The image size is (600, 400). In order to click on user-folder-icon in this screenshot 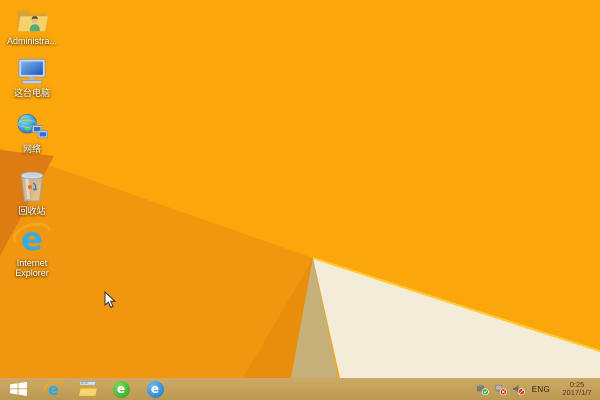, I will do `click(32, 19)`.